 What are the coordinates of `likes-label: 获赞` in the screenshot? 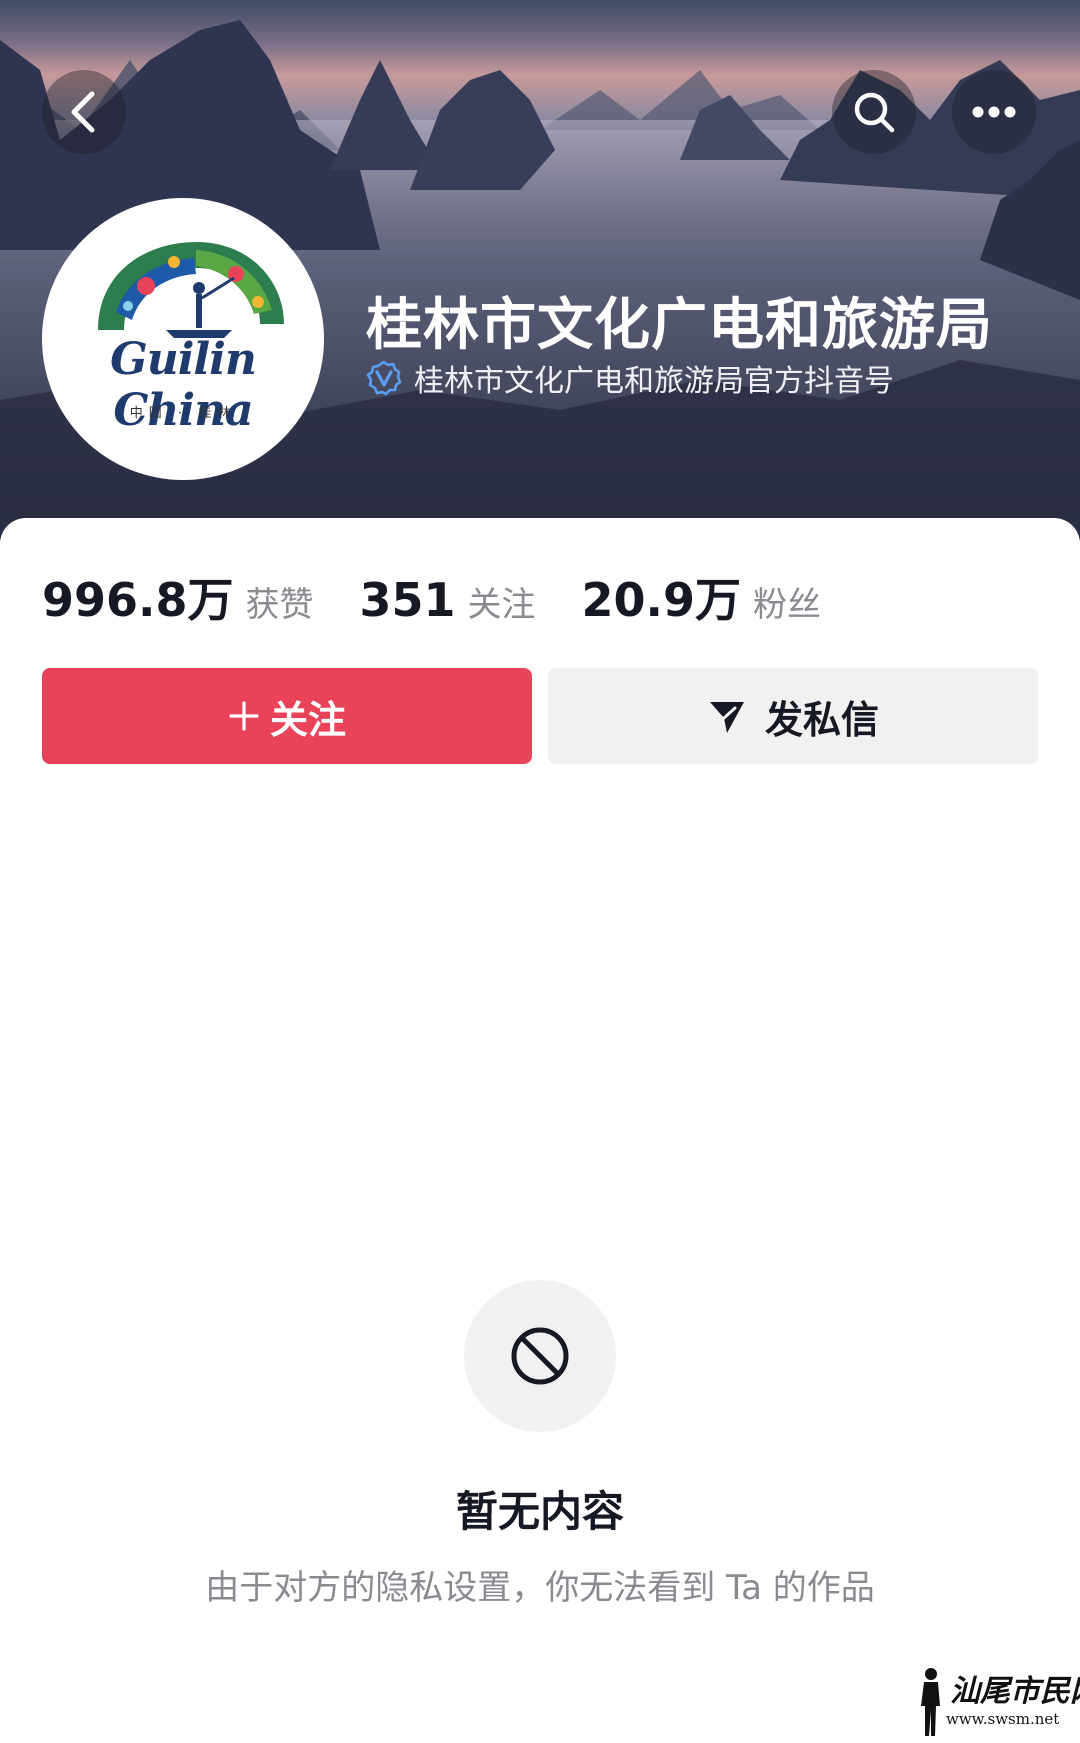 It's located at (279, 605).